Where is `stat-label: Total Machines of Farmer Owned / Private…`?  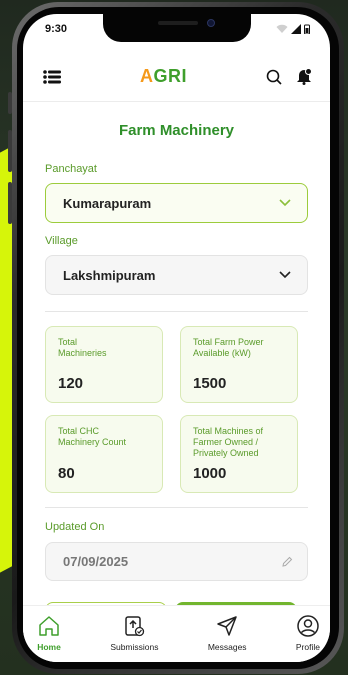
stat-label: Total Machines of Farmer Owned / Private… is located at coordinates (228, 442).